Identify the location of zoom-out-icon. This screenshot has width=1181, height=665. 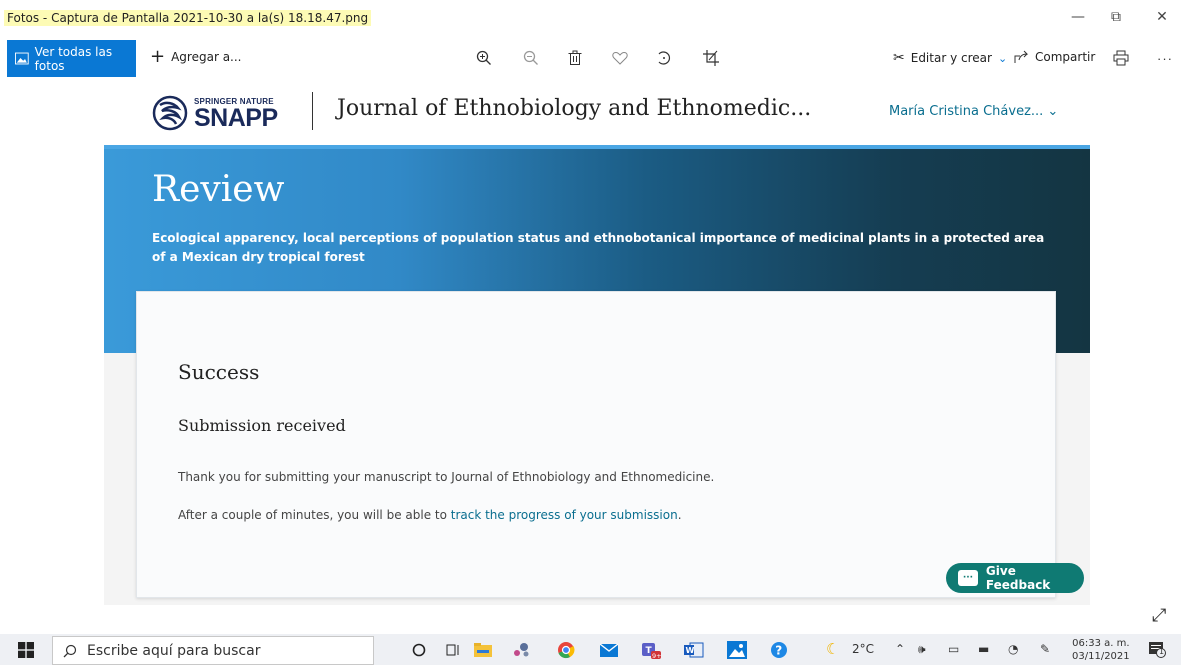
(531, 58).